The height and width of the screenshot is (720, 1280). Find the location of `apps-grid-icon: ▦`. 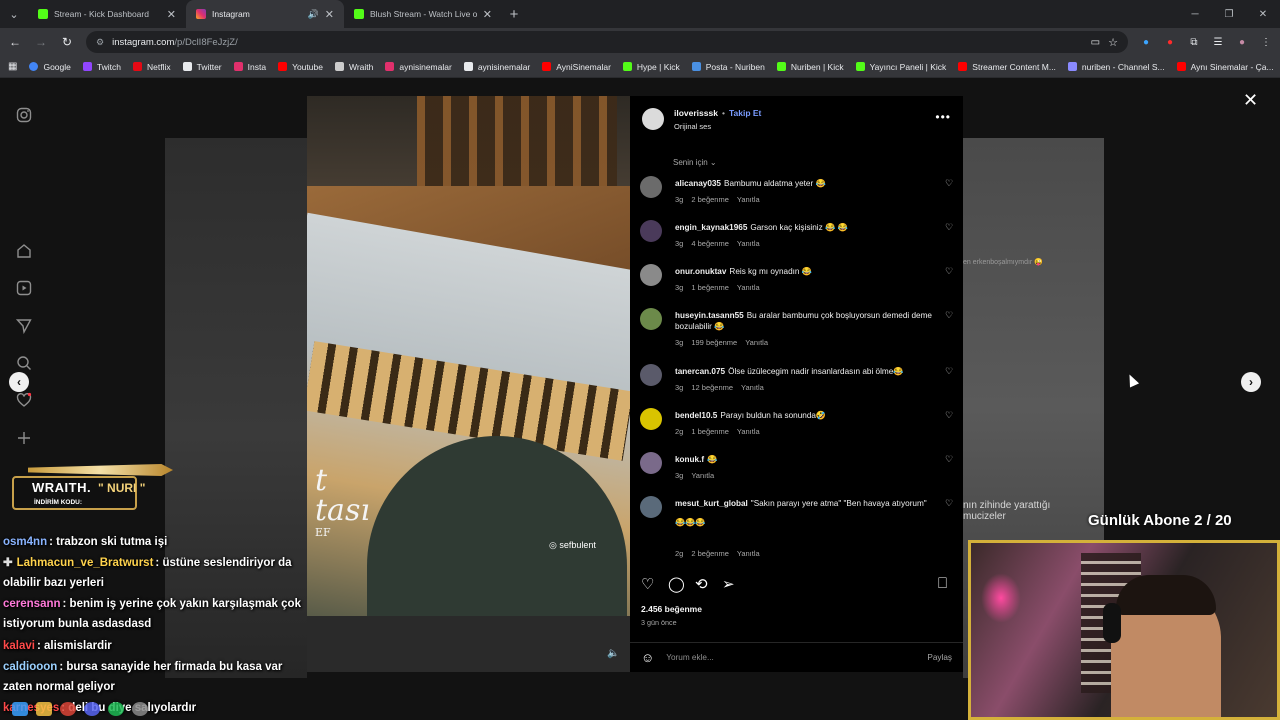

apps-grid-icon: ▦ is located at coordinates (12, 66).